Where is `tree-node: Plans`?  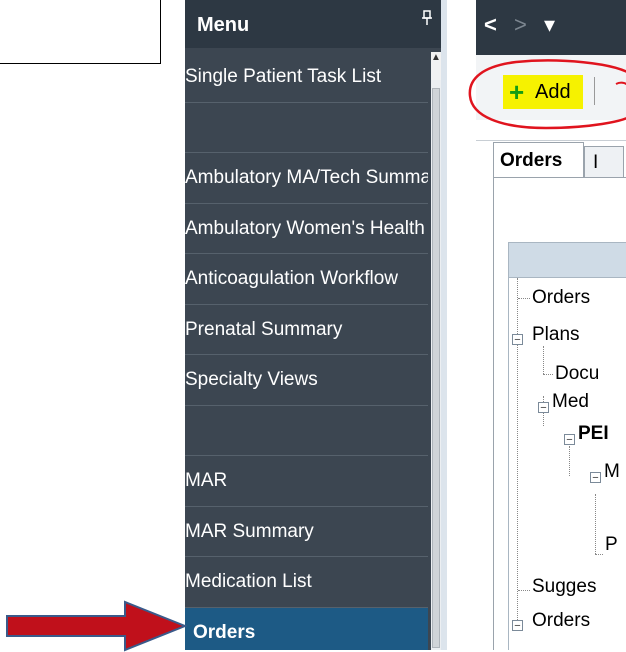 tree-node: Plans is located at coordinates (556, 335).